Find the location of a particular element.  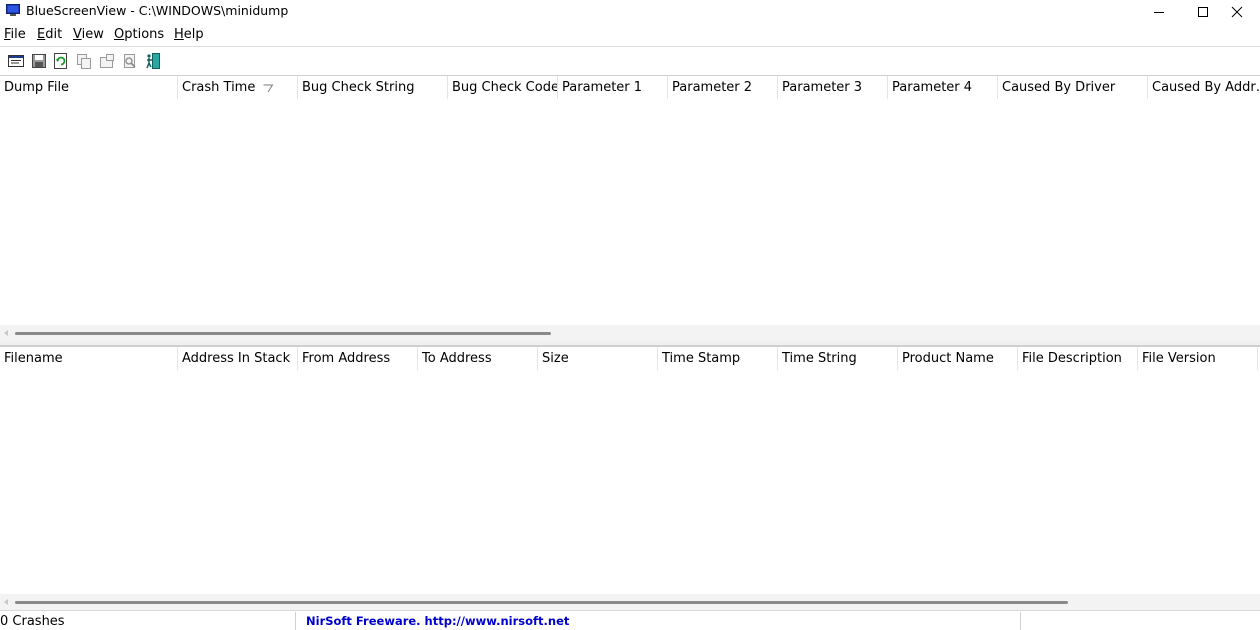

exit-icon is located at coordinates (153, 61).